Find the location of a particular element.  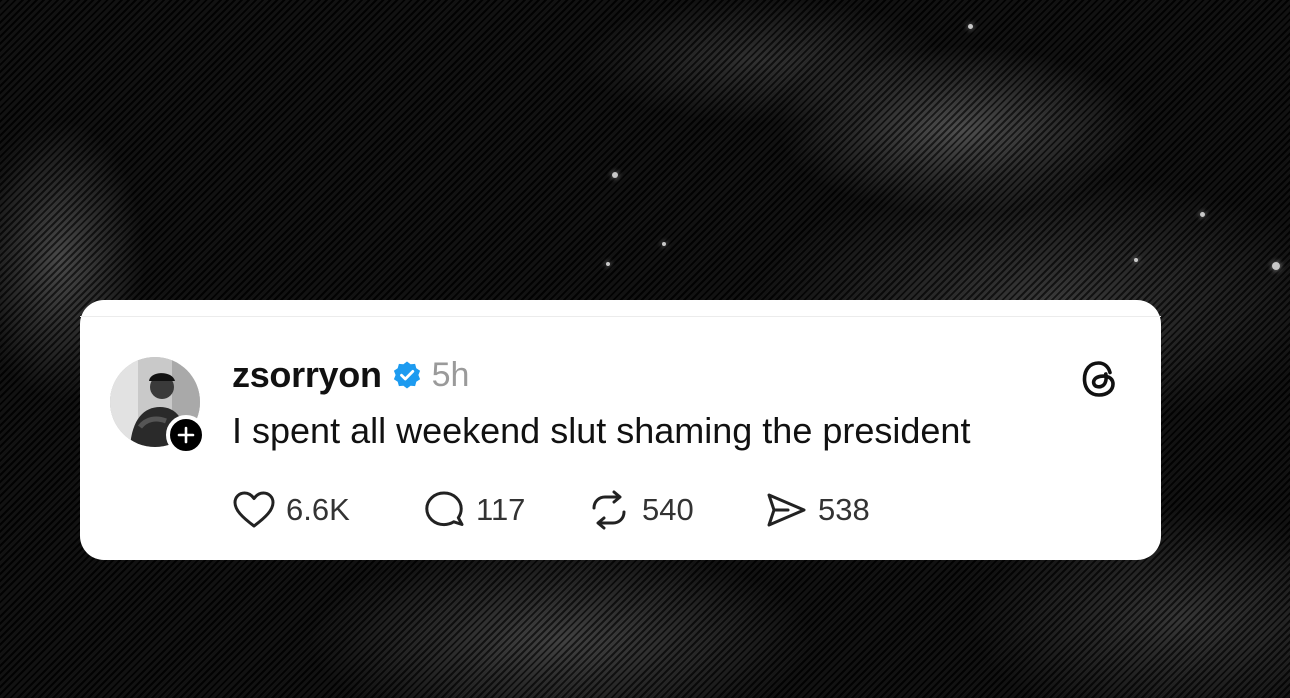

send-icon is located at coordinates (786, 510).